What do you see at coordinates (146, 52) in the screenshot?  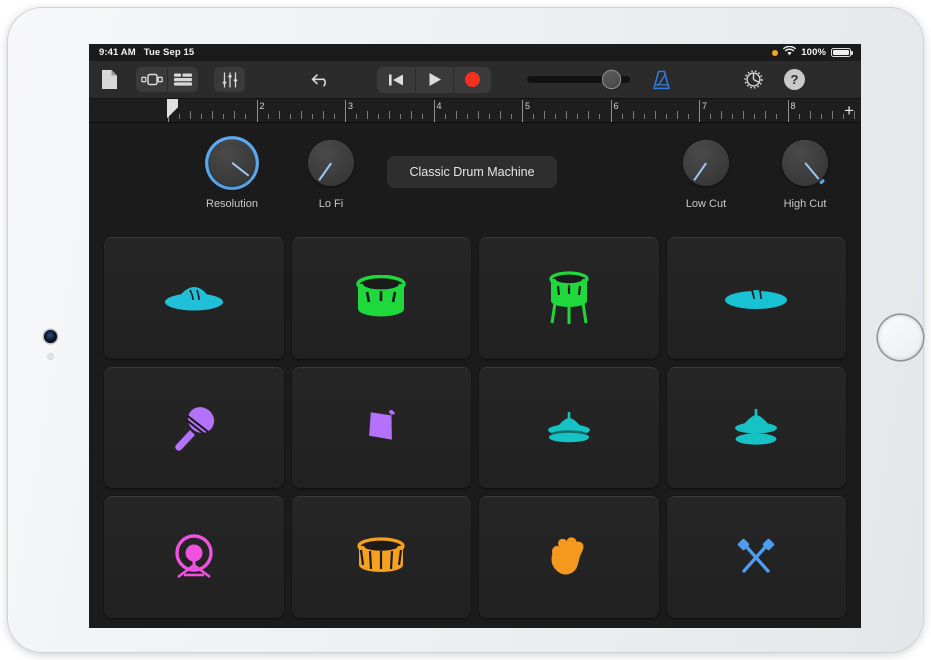 I see `status-bar-left: 9:41 AM Tue Sep 15` at bounding box center [146, 52].